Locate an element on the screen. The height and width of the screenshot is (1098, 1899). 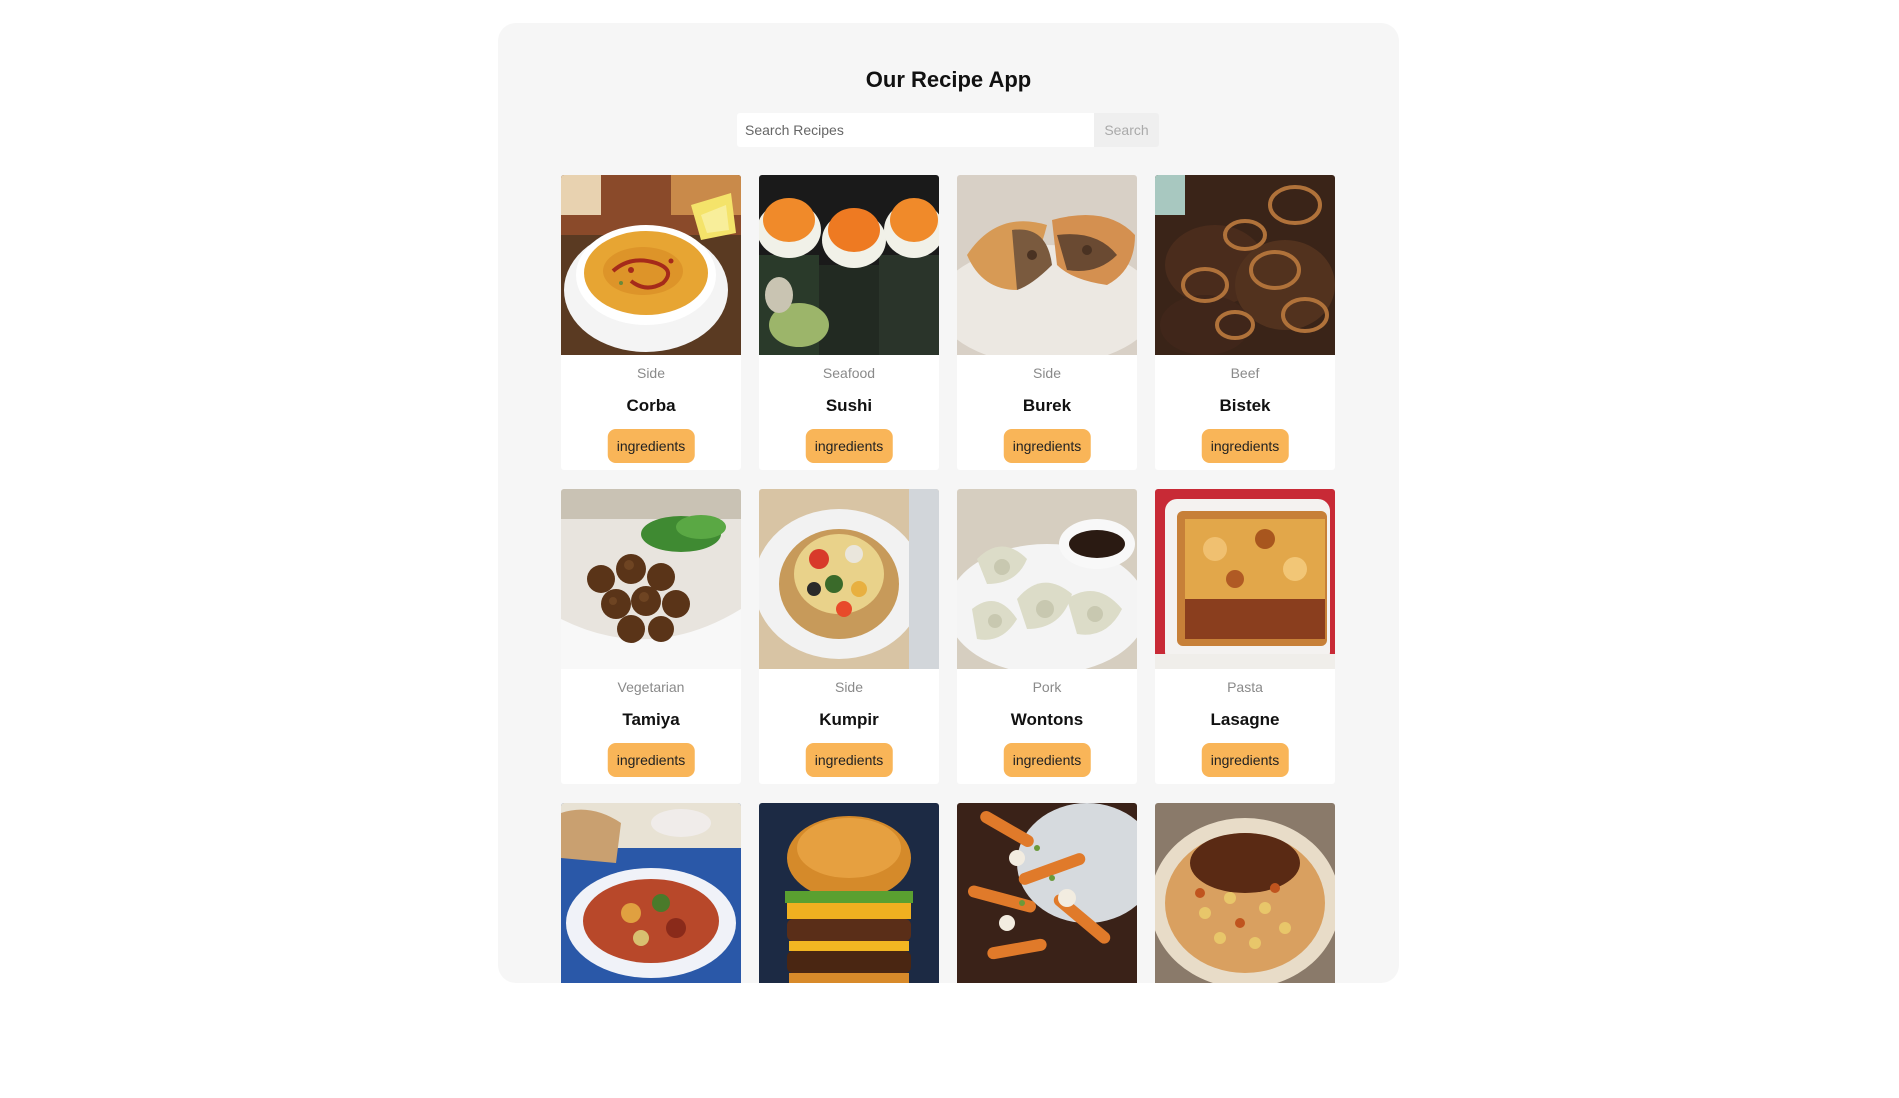
recipe-card-wontons: Pork Wontons ingredients is located at coordinates (1047, 636).